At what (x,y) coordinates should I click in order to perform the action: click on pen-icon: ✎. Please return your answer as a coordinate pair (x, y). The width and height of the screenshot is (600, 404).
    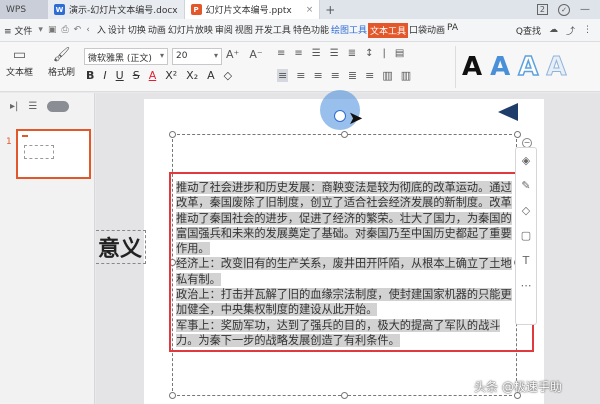
    Looking at the image, I should click on (525, 185).